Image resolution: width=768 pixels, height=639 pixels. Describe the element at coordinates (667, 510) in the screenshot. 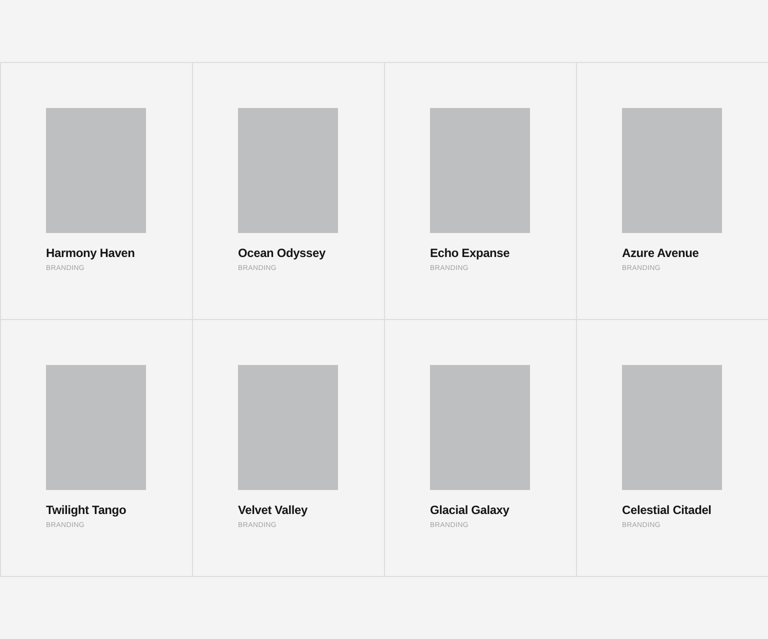

I see `project-title: Celestial Citadel` at that location.